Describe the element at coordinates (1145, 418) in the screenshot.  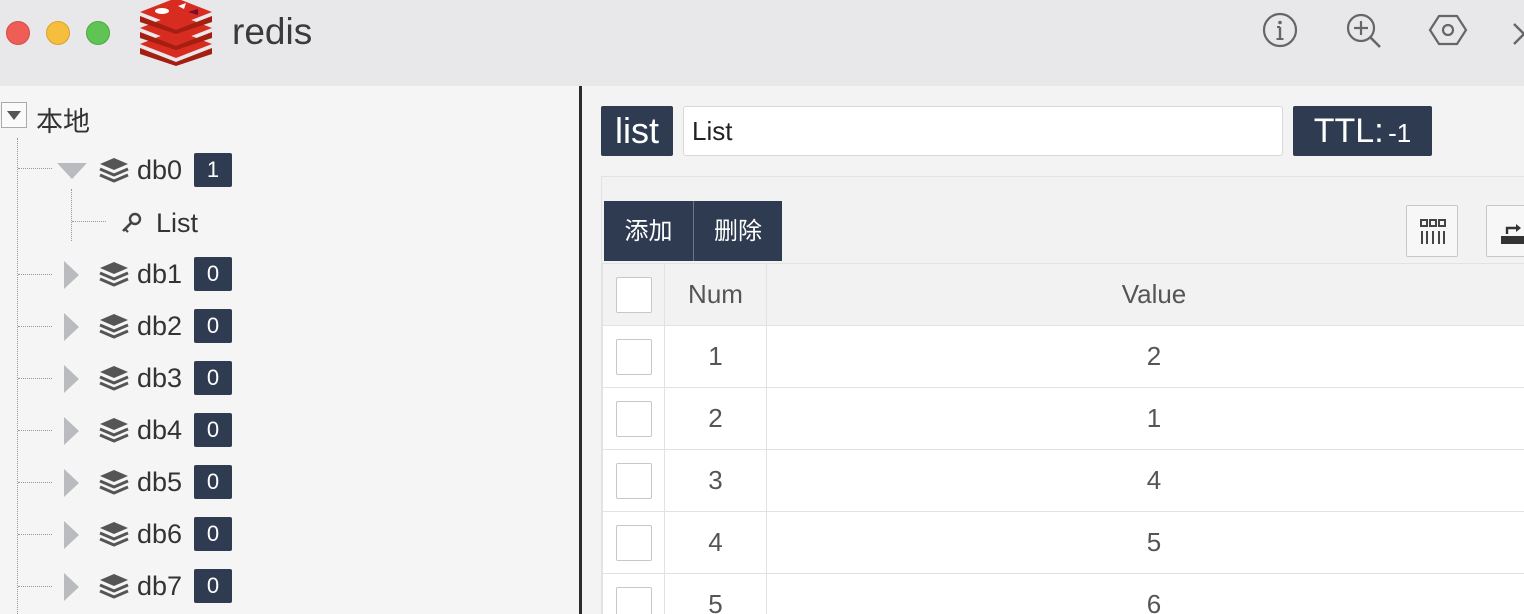
I see `value-cell: 1` at that location.